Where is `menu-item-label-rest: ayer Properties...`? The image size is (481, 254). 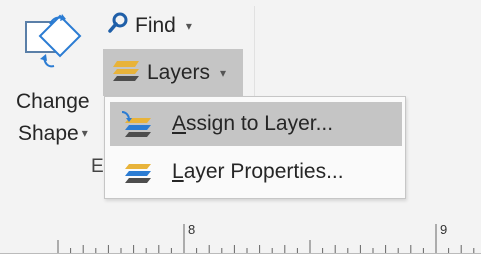 menu-item-label-rest: ayer Properties... is located at coordinates (263, 171).